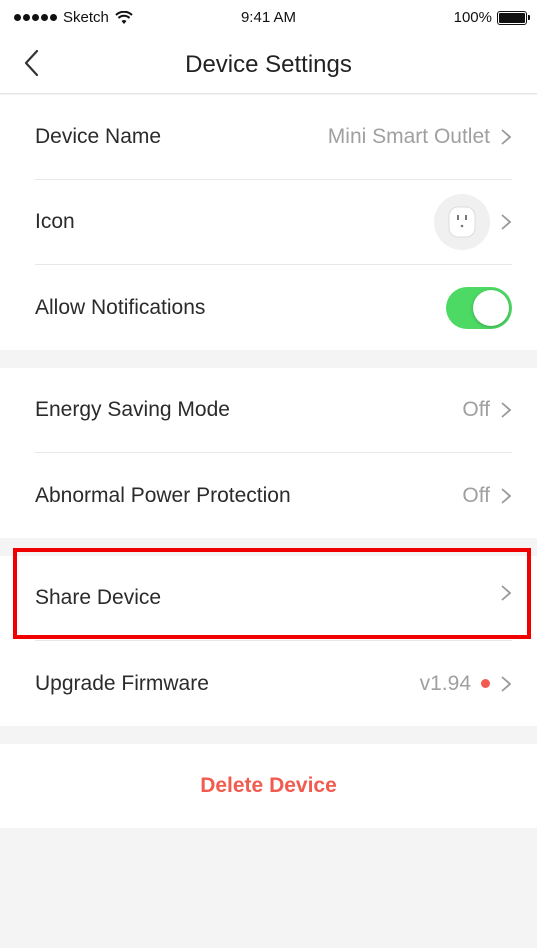 The width and height of the screenshot is (537, 948). I want to click on delete-group: Delete Device, so click(268, 786).